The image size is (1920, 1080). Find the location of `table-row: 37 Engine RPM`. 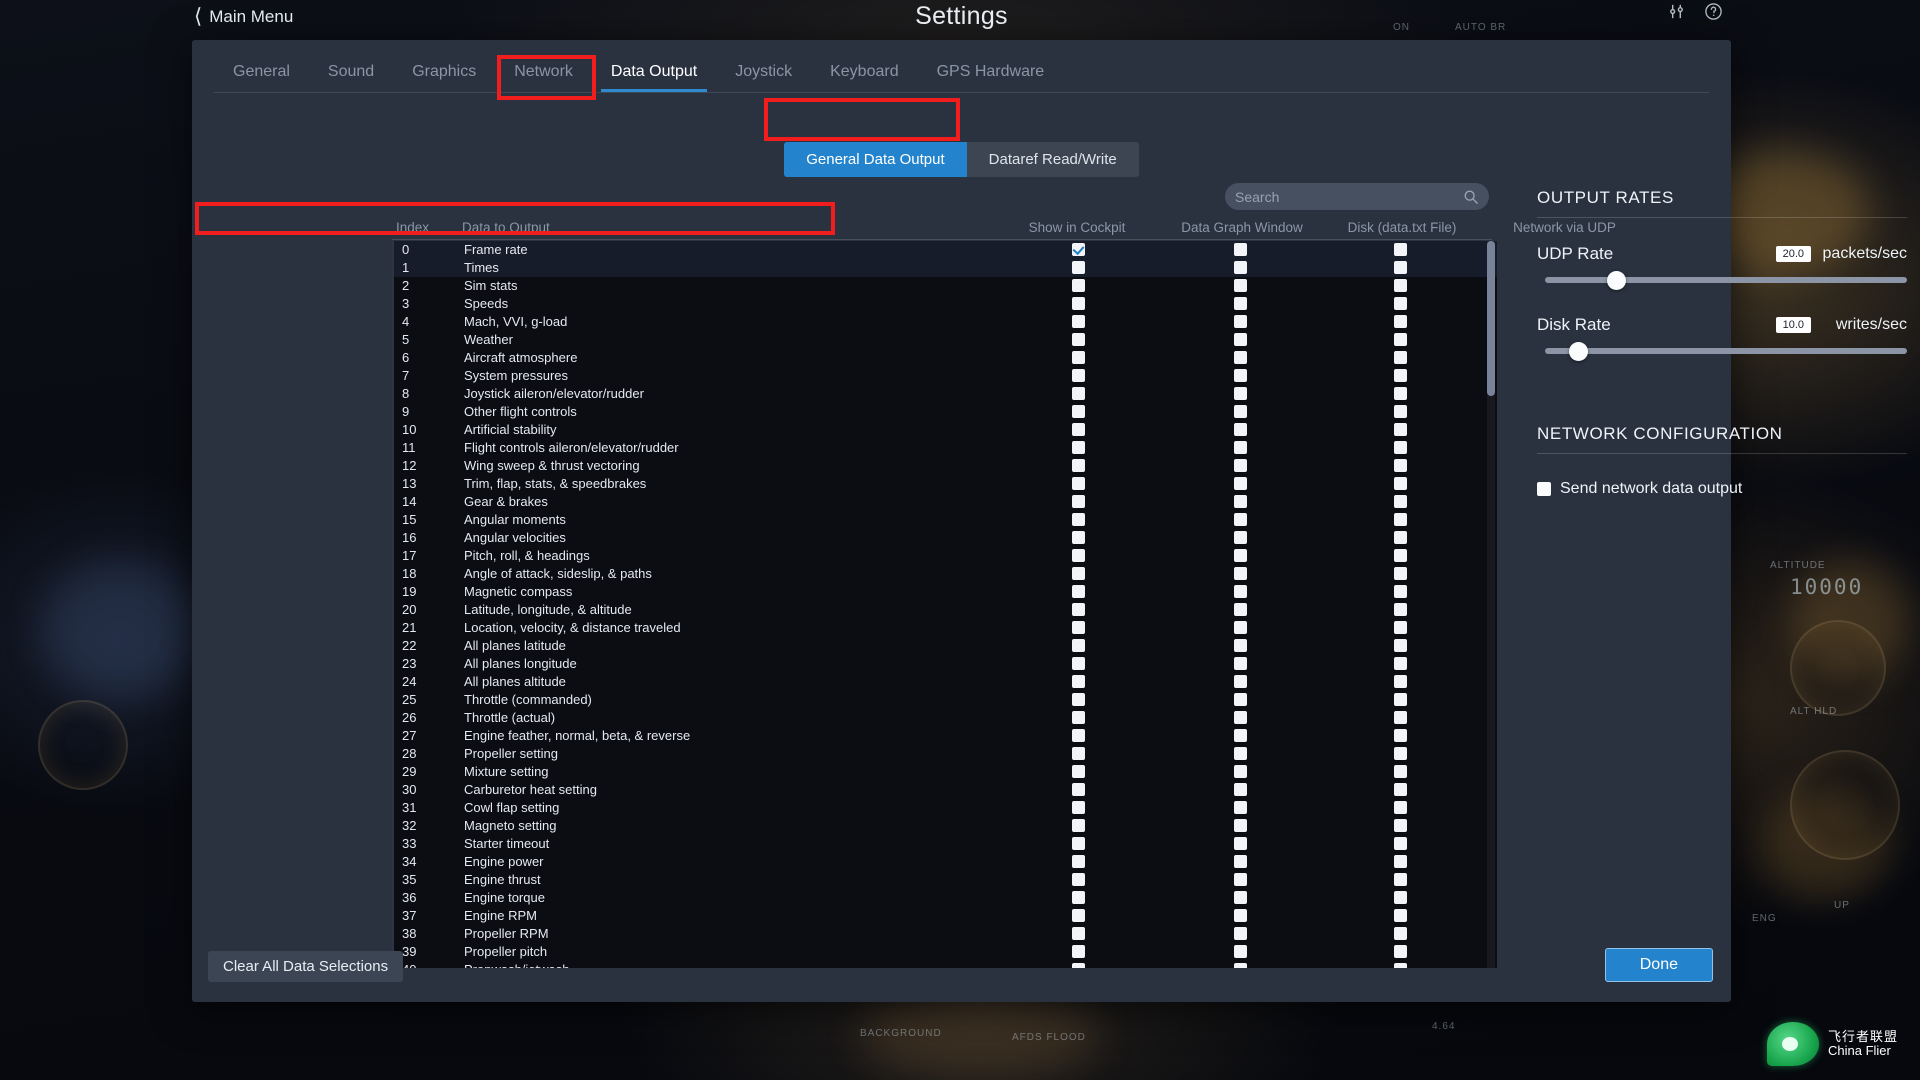

table-row: 37 Engine RPM is located at coordinates (944, 916).